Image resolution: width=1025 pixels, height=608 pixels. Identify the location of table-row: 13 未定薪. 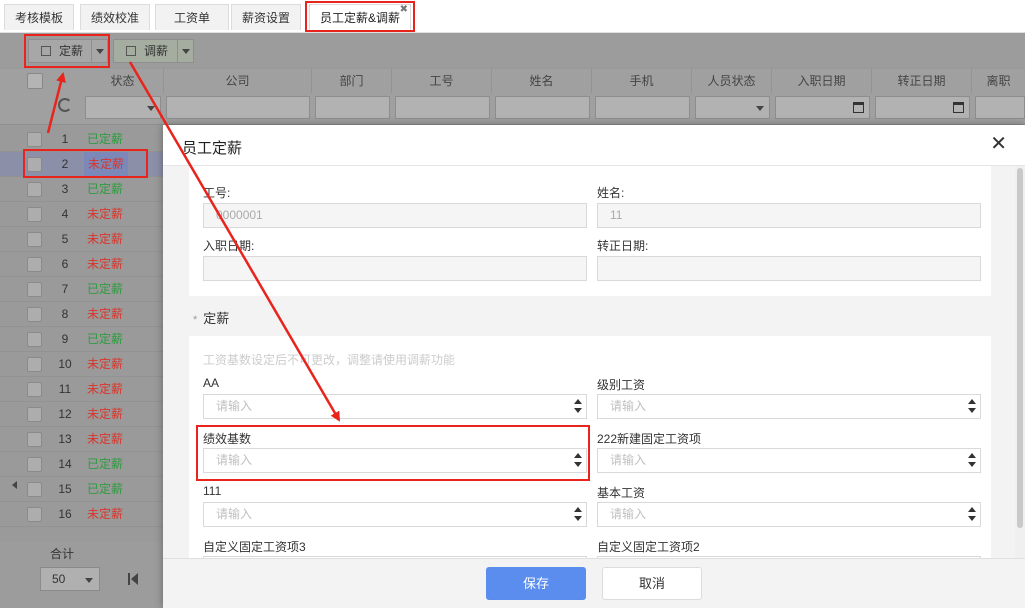
(81, 439).